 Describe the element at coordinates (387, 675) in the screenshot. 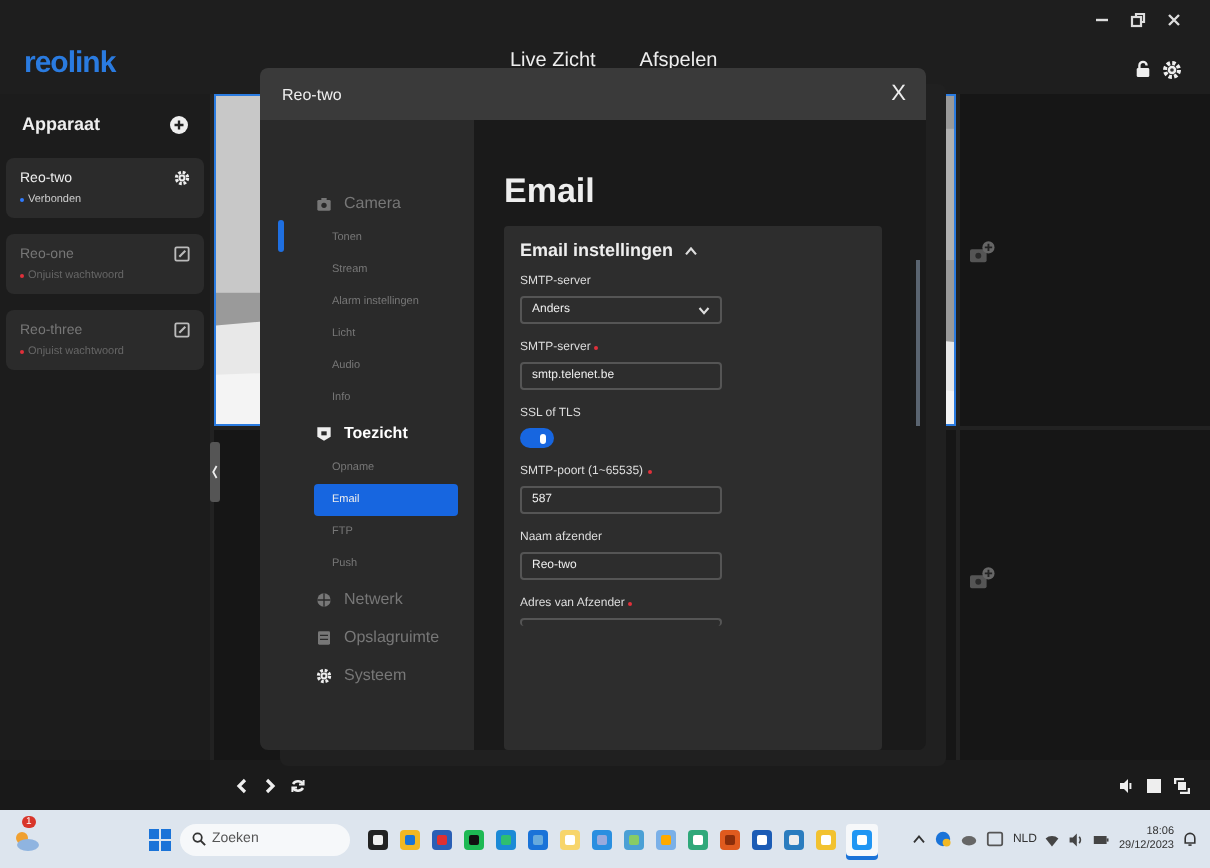

I see `nav-group: Systeem` at that location.